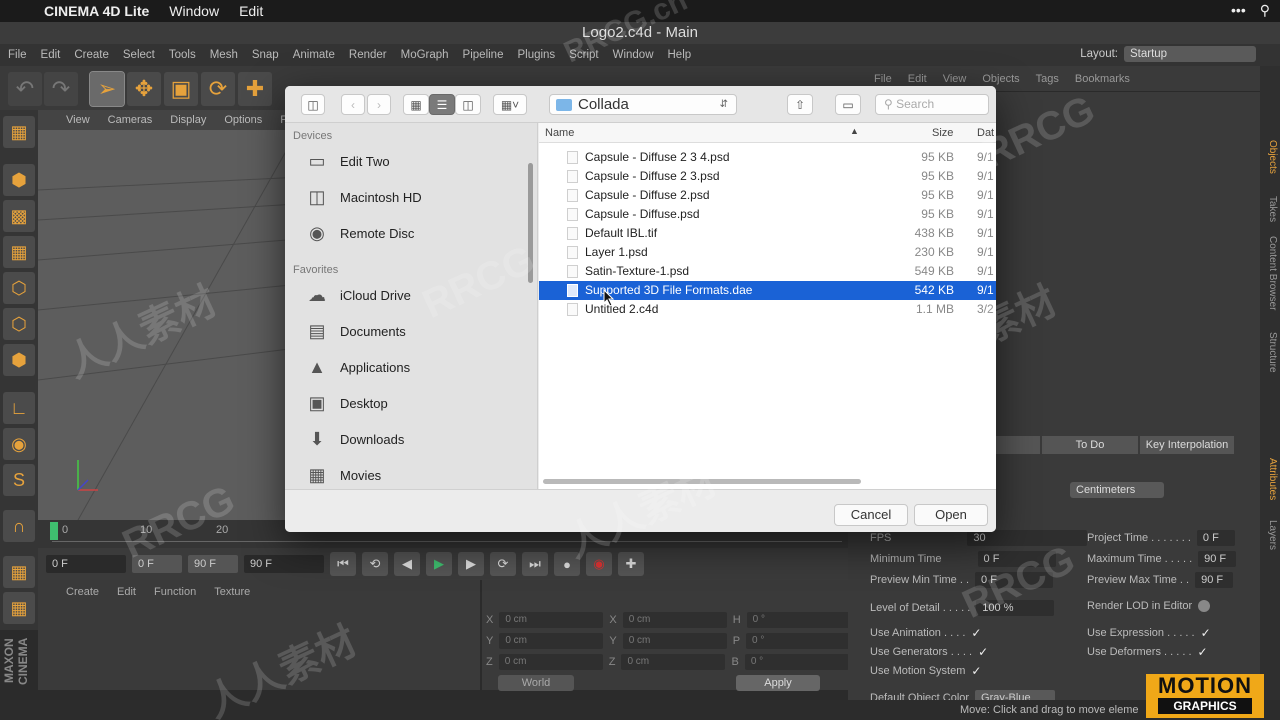 Image resolution: width=1280 pixels, height=720 pixels. What do you see at coordinates (917, 79) in the screenshot?
I see `obj-menu-edit: Edit` at bounding box center [917, 79].